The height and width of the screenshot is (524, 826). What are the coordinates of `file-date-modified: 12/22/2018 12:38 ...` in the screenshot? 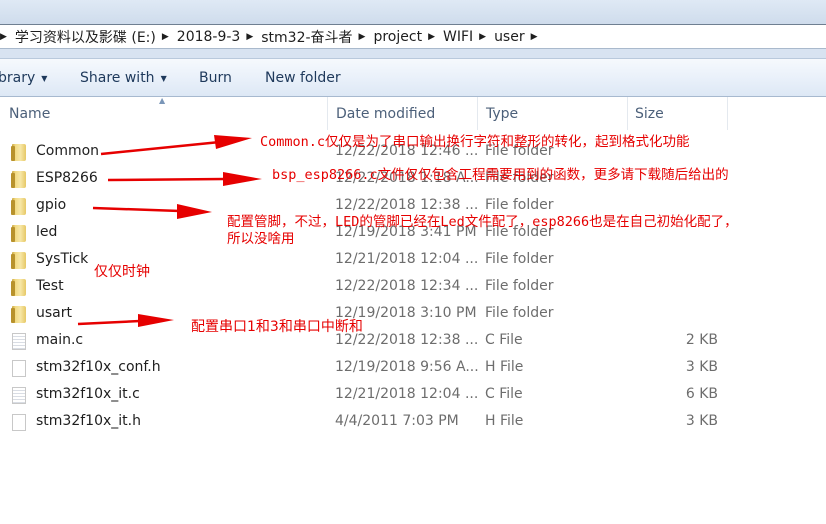 It's located at (407, 205).